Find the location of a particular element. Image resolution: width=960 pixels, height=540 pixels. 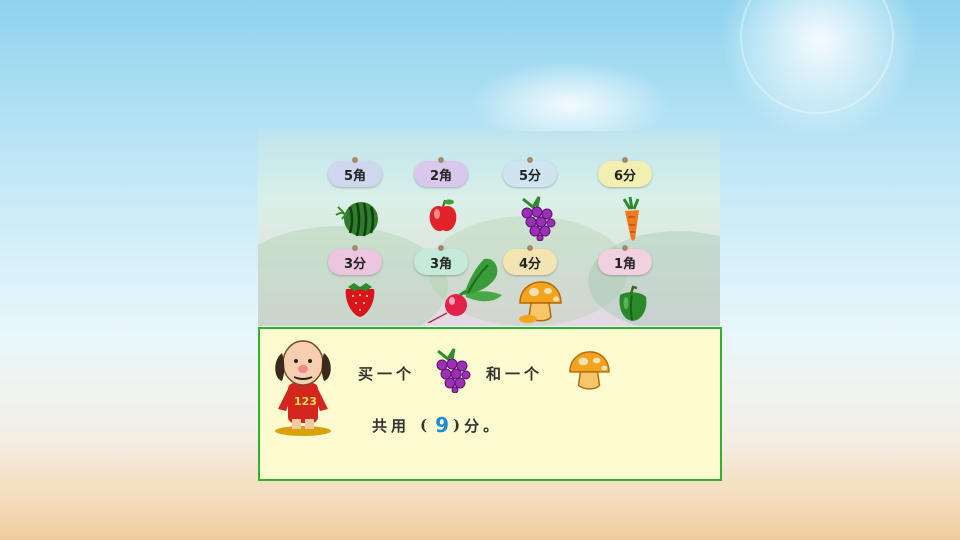

carrot-icon is located at coordinates (631, 218).